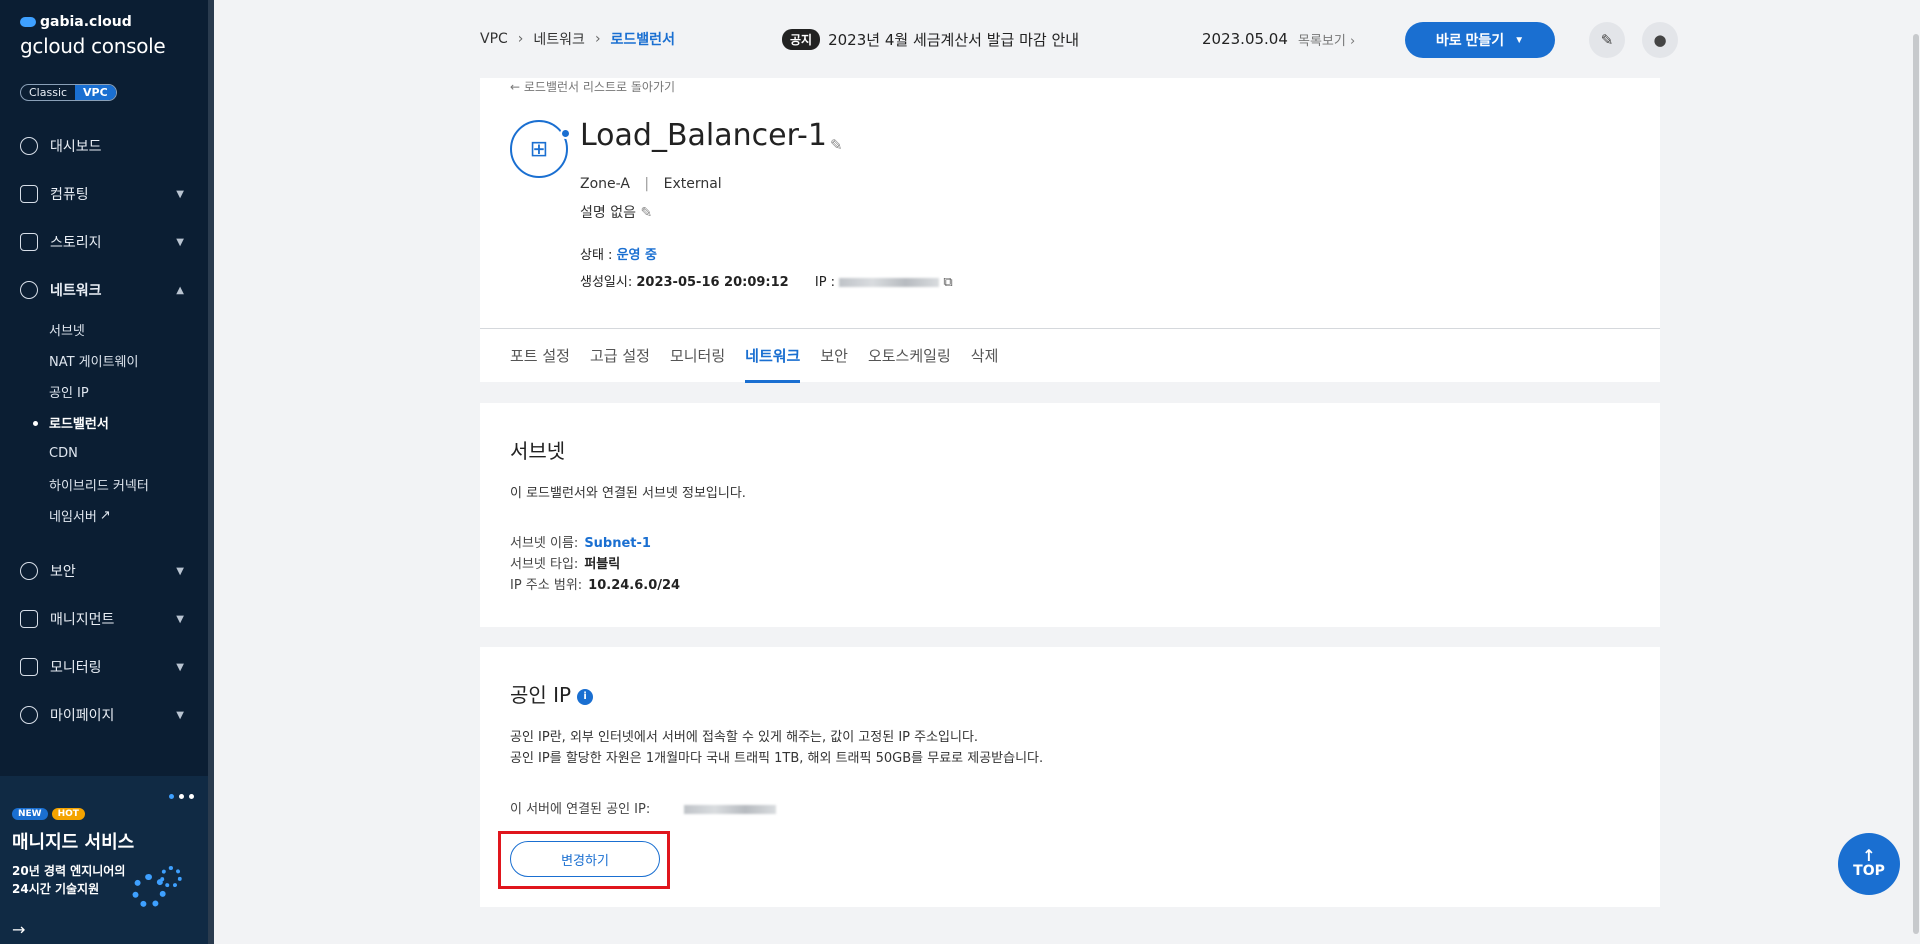  I want to click on sidebar-subitem-public-ip: 공인 IP, so click(128, 391).